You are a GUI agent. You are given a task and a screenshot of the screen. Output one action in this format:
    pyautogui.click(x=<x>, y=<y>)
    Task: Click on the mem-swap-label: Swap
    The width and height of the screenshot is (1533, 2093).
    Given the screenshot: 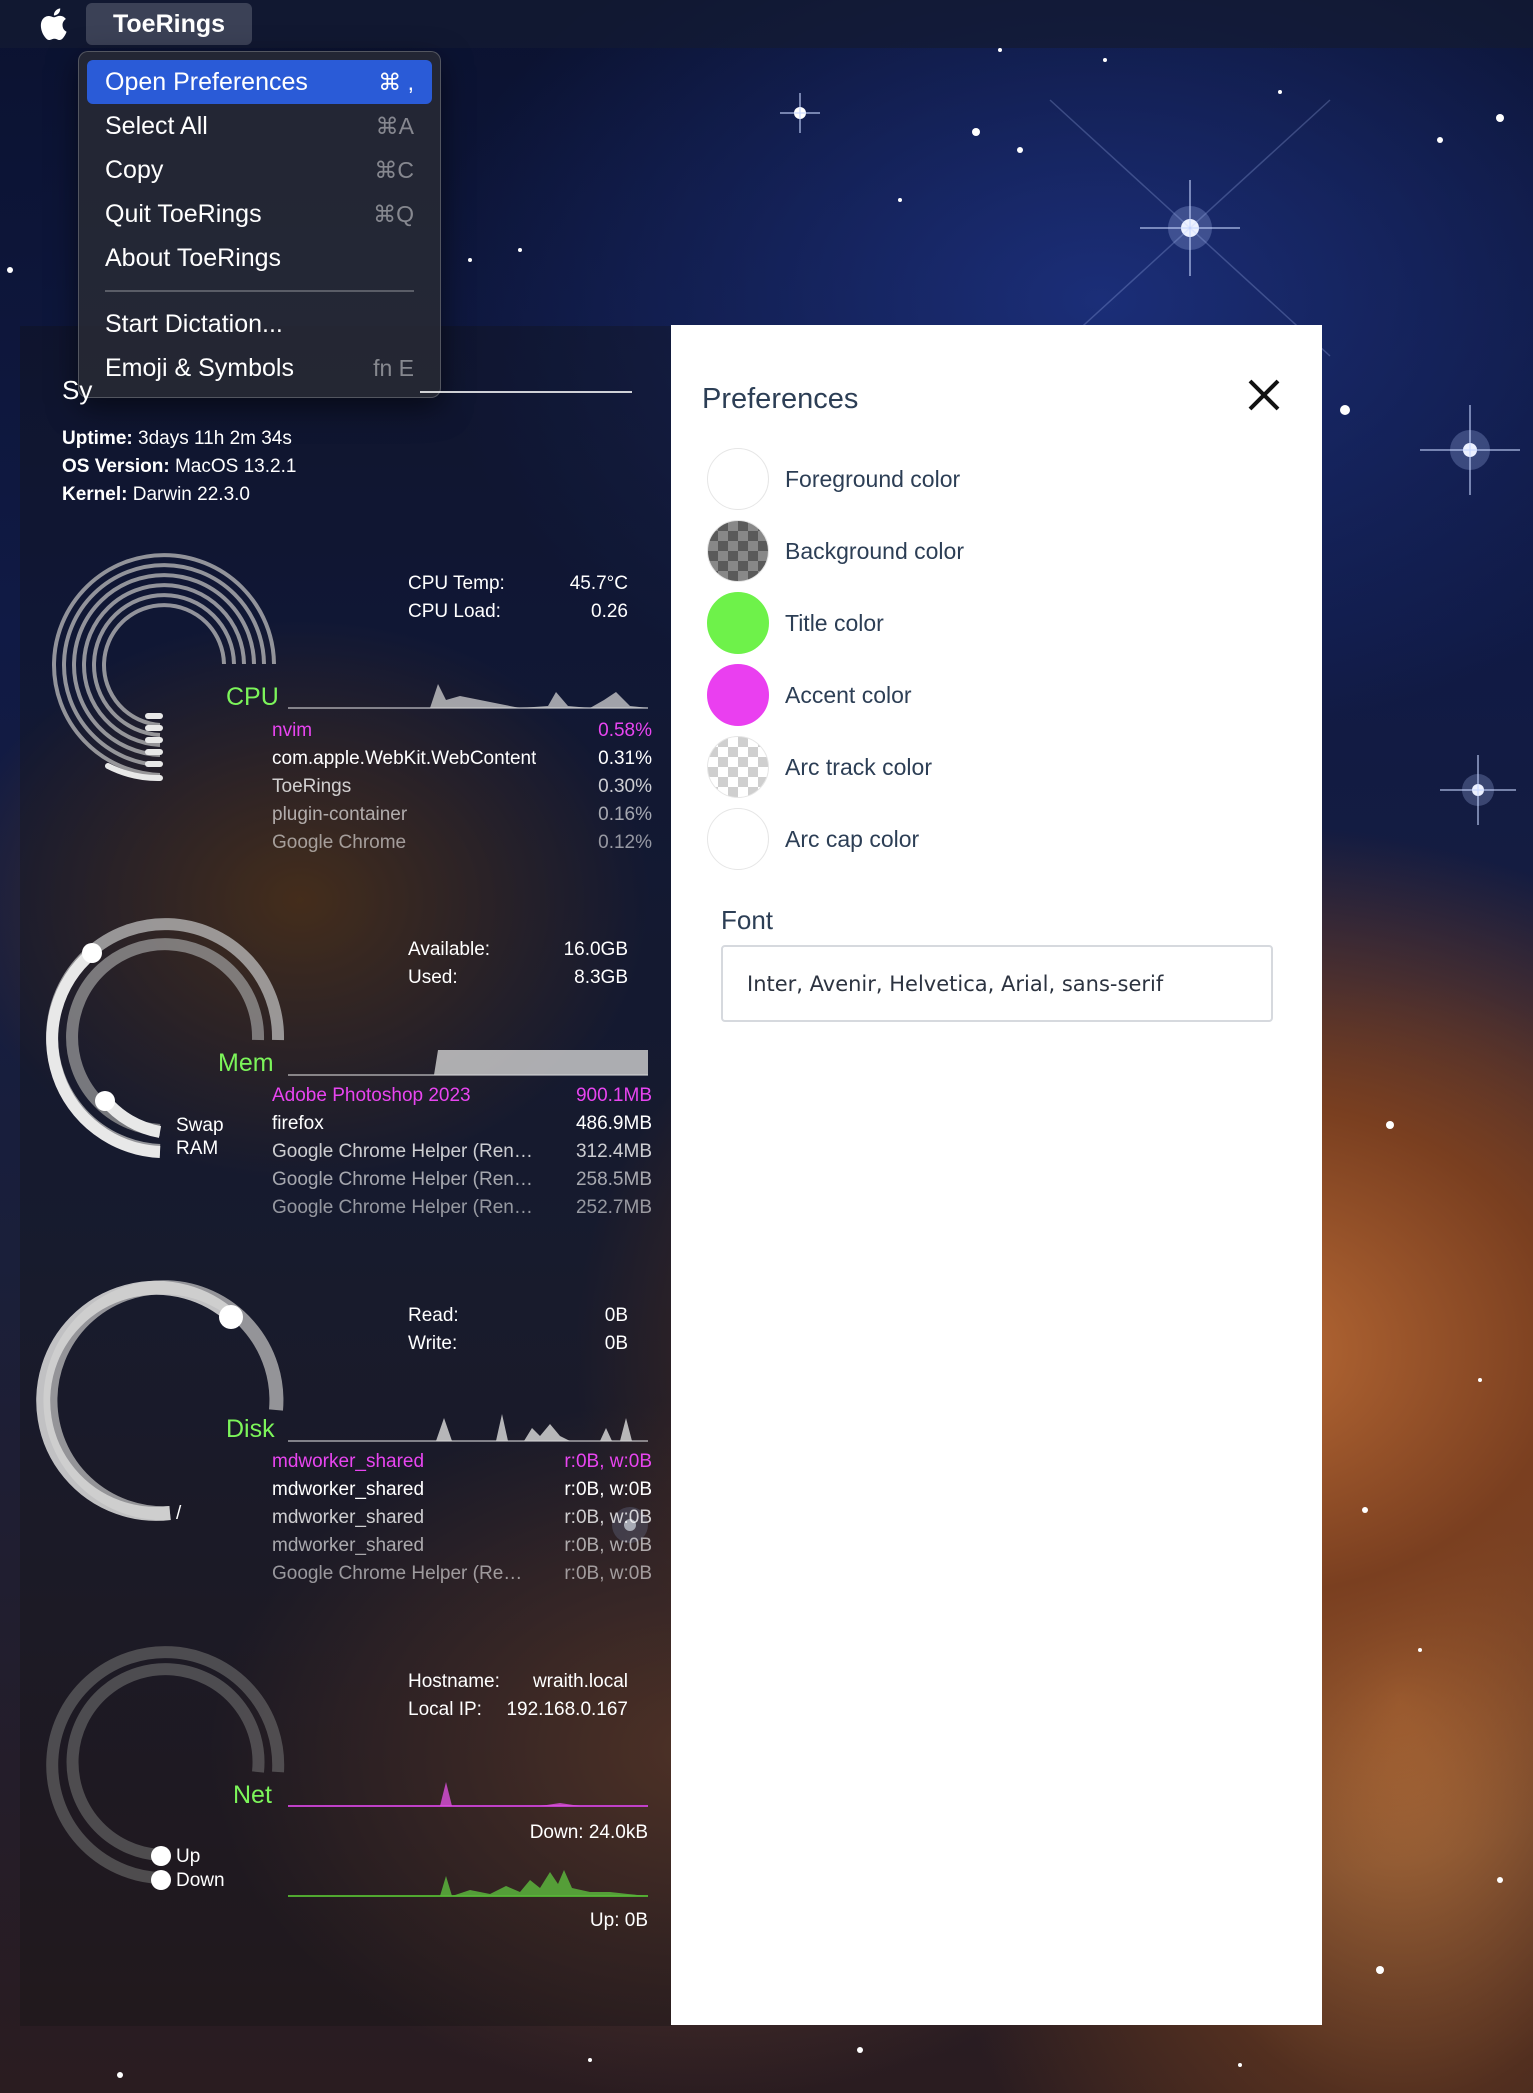 What is the action you would take?
    pyautogui.click(x=200, y=1125)
    